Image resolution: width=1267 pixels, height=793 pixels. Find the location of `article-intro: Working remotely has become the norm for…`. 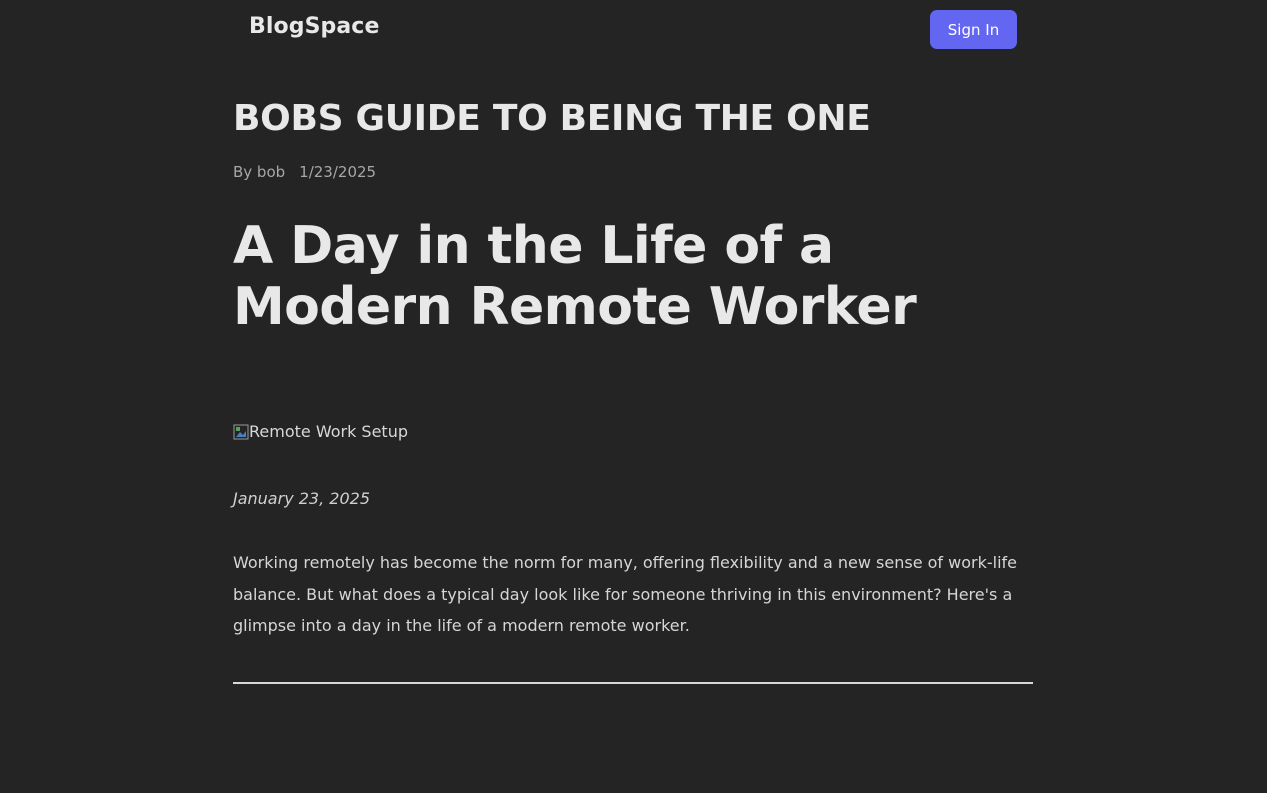

article-intro: Working remotely has become the norm for… is located at coordinates (625, 594).